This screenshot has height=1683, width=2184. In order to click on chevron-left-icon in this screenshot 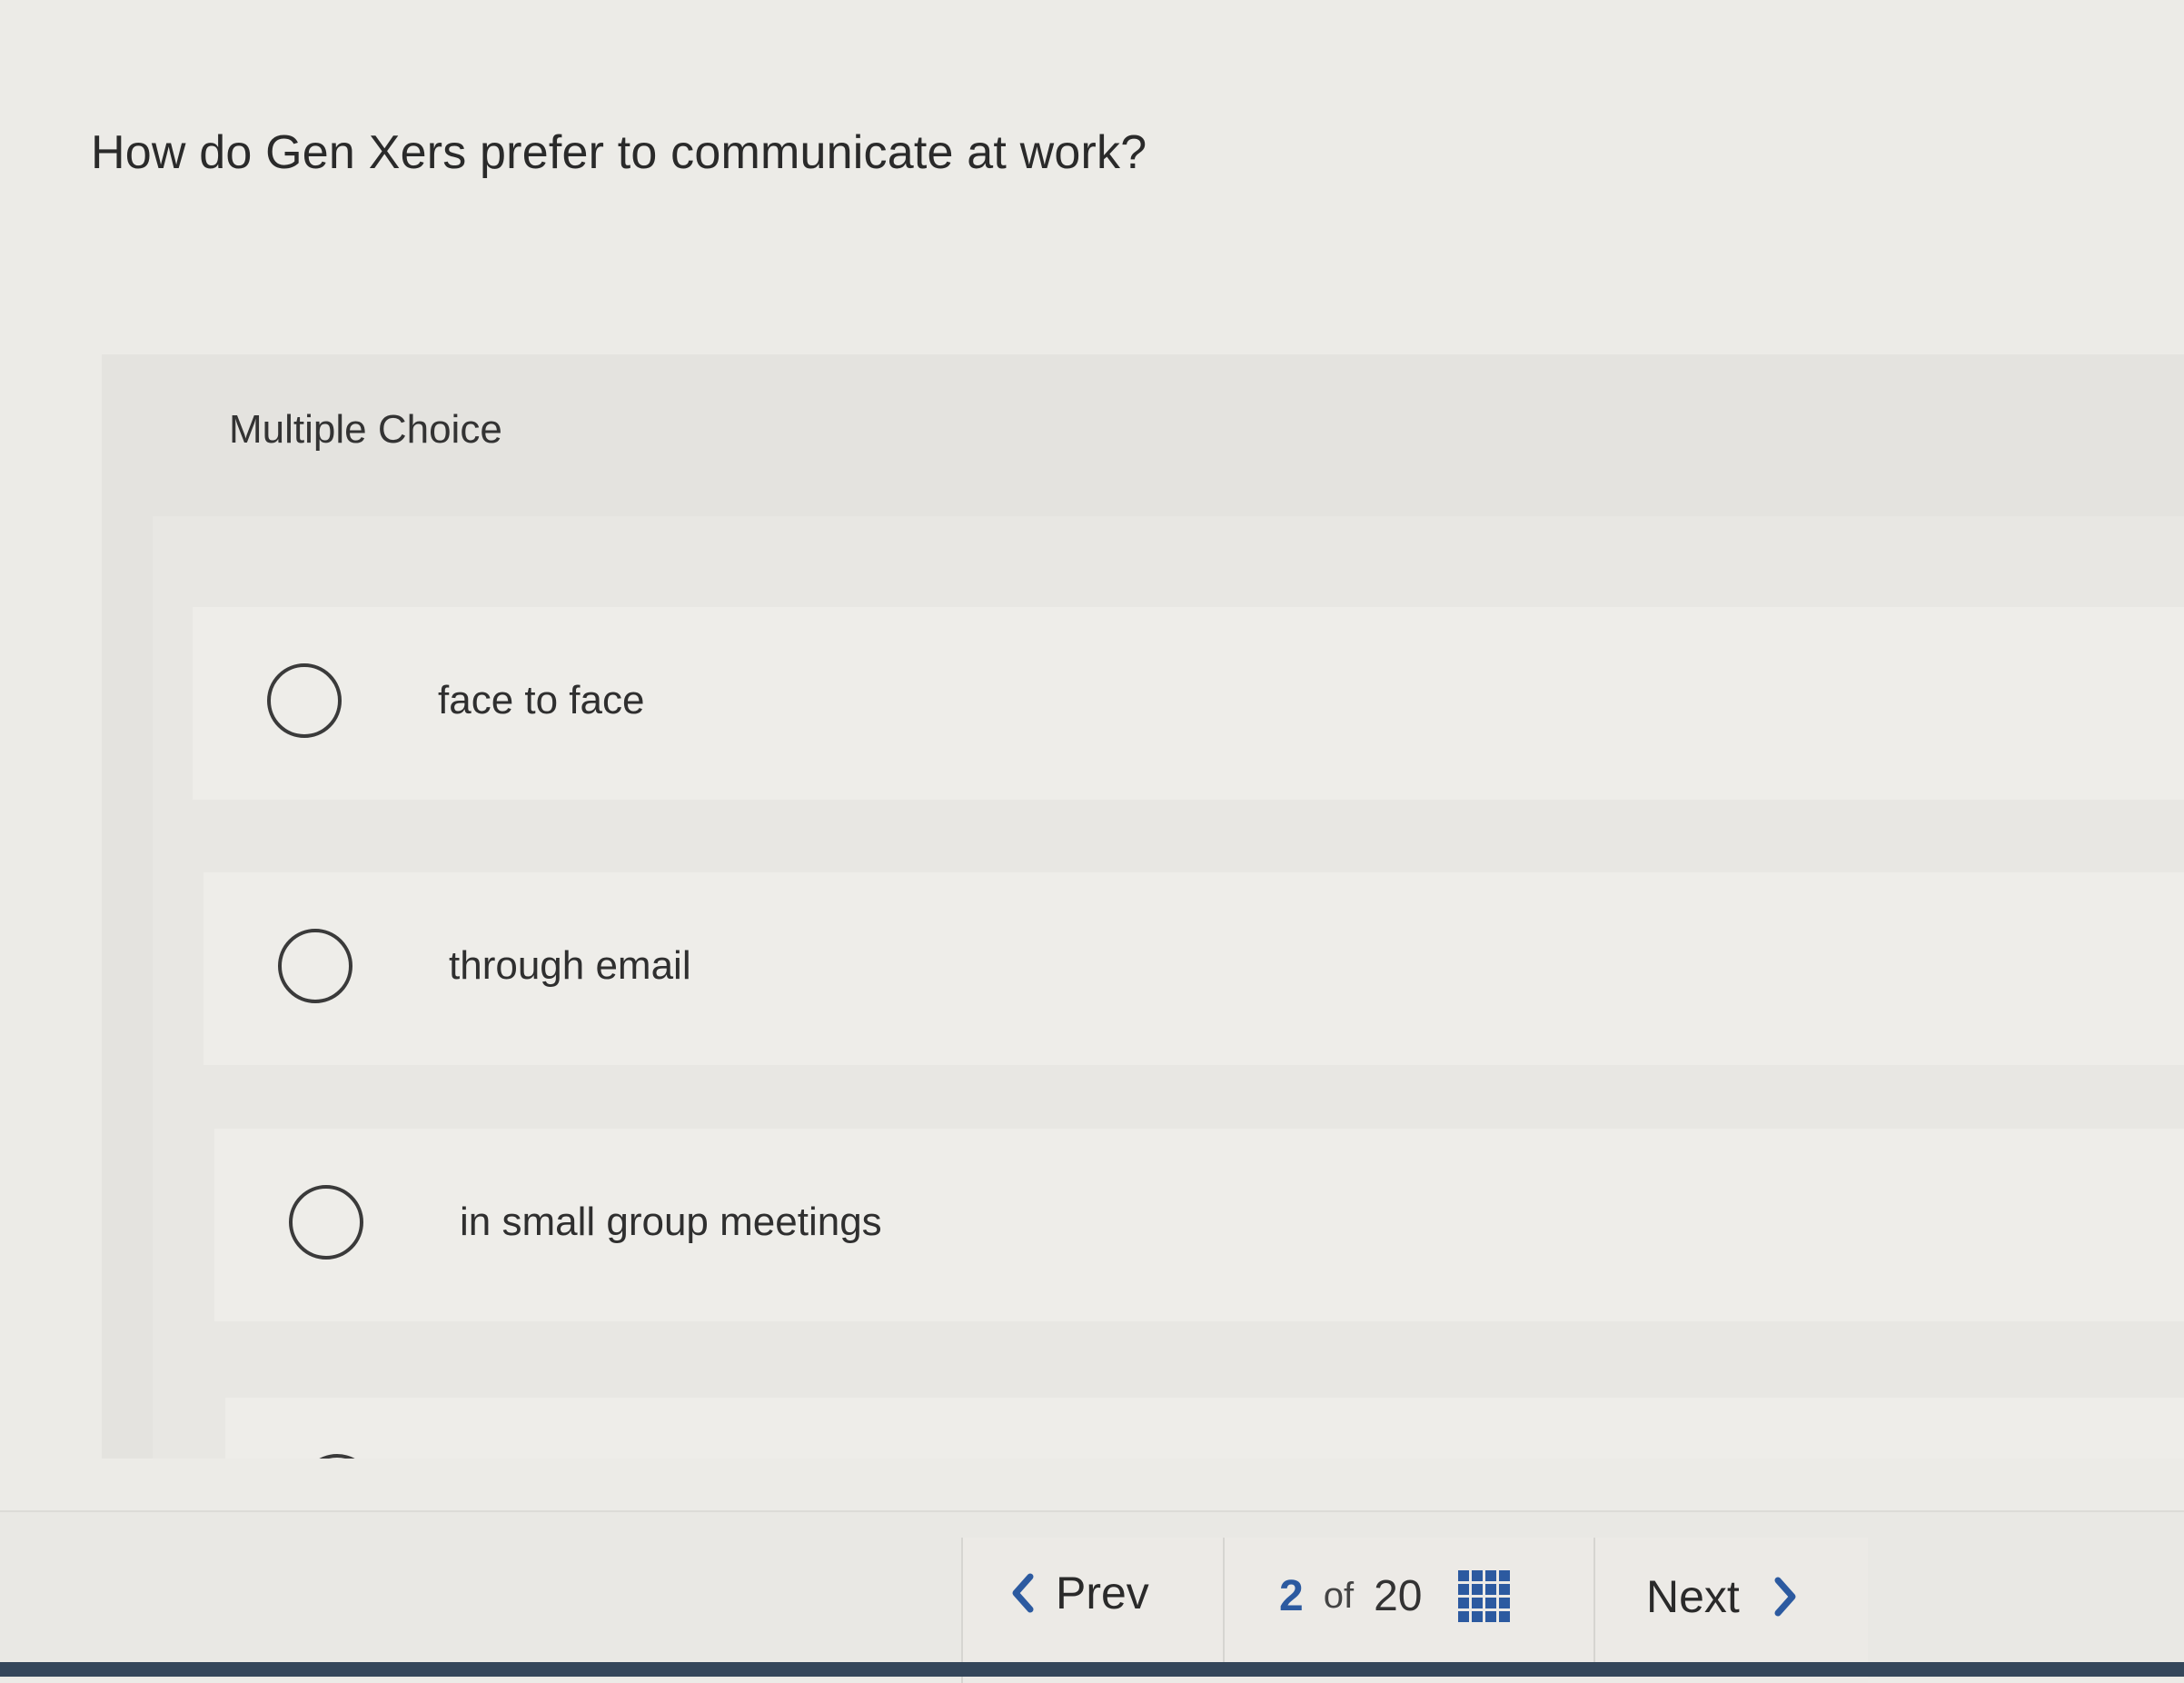, I will do `click(1023, 1593)`.